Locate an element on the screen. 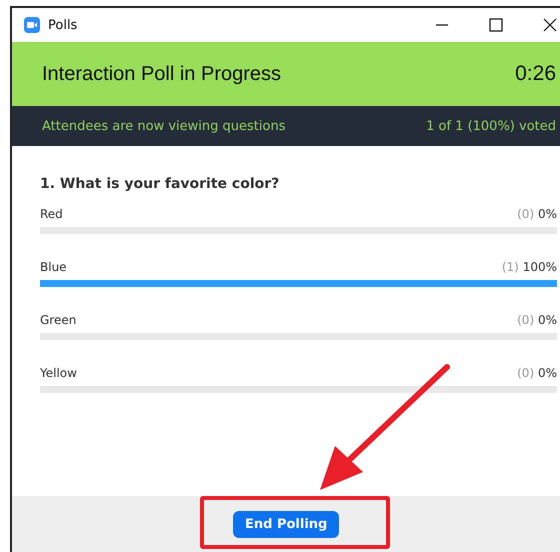 This screenshot has width=560, height=552. option-label: Blue is located at coordinates (53, 267).